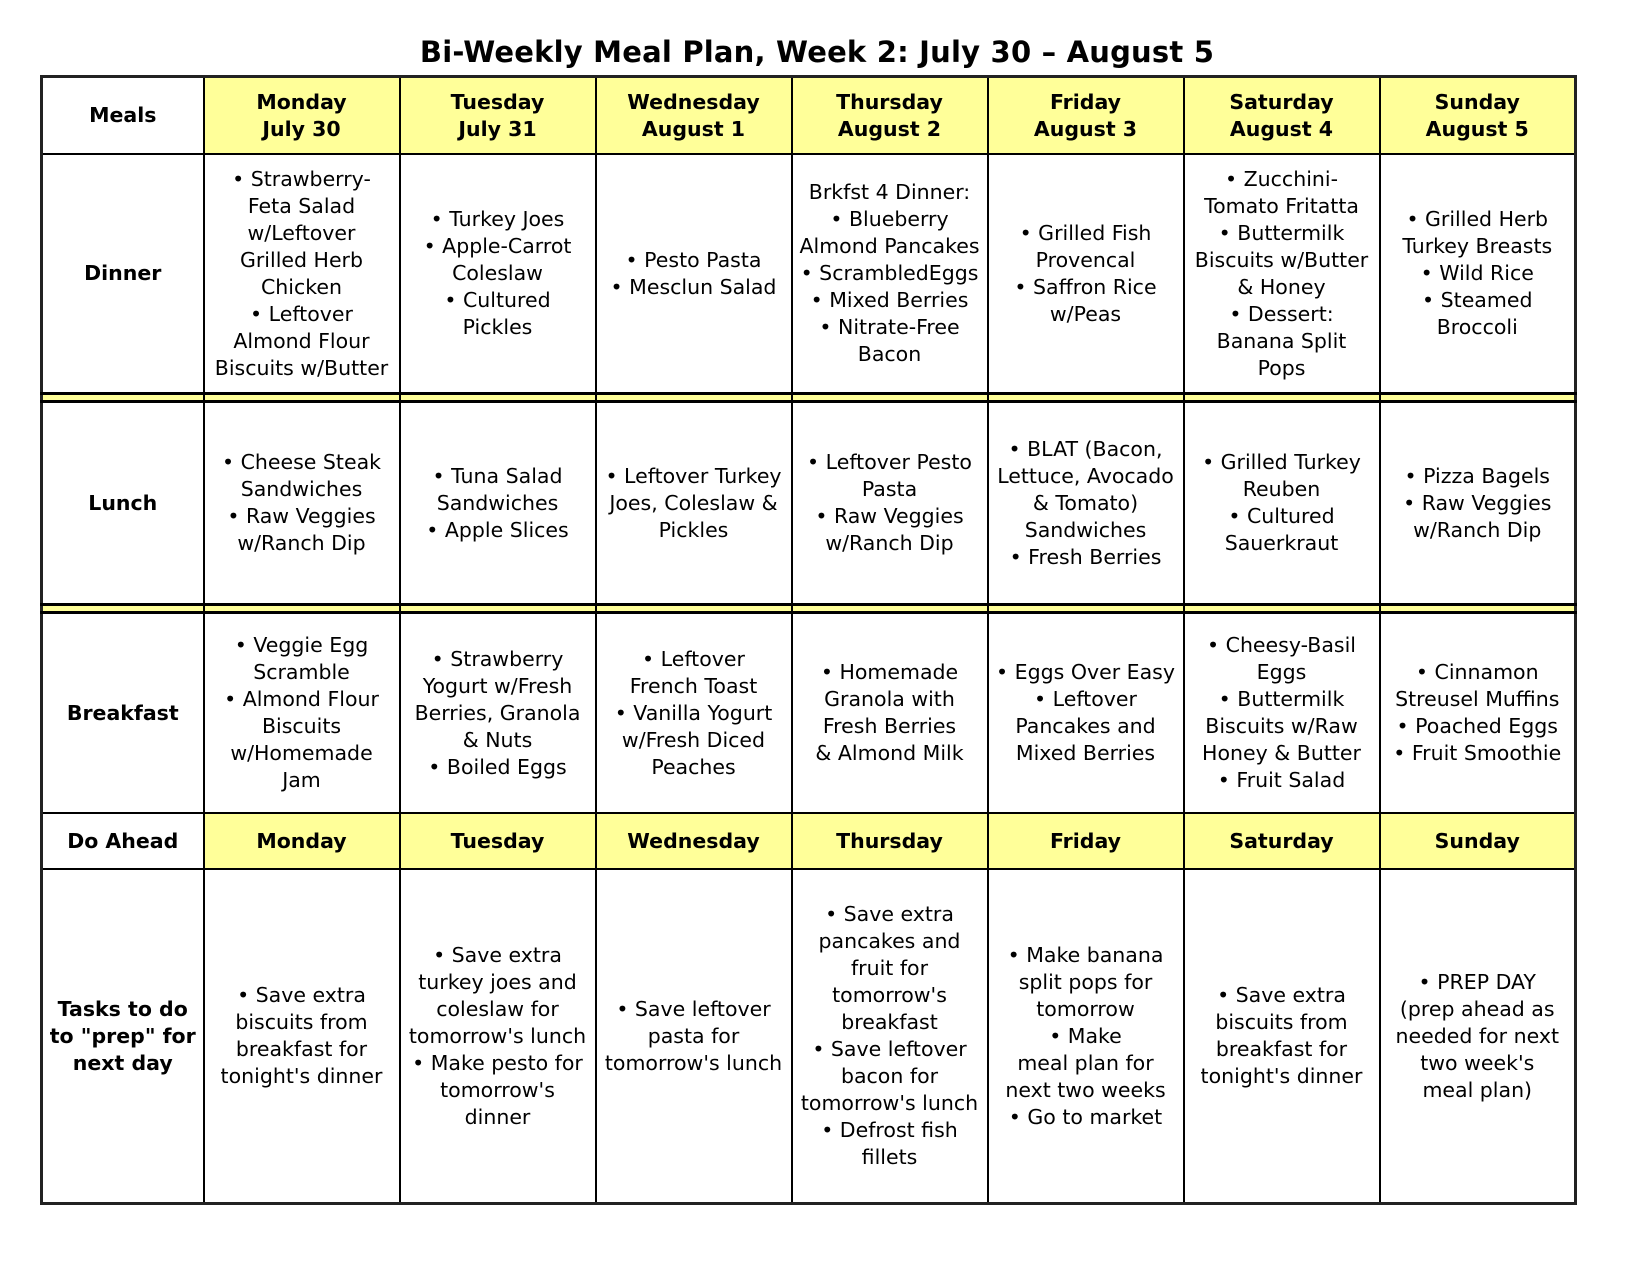 This screenshot has width=1650, height=1275. I want to click on cell-line: • Almond Flour, so click(301, 699).